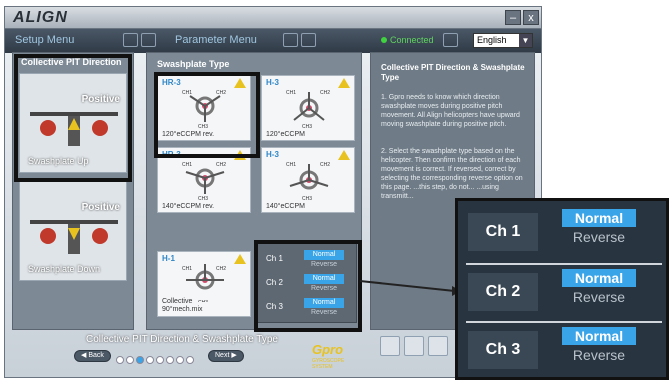 The height and width of the screenshot is (382, 671). Describe the element at coordinates (531, 17) in the screenshot. I see `close-button: x` at that location.